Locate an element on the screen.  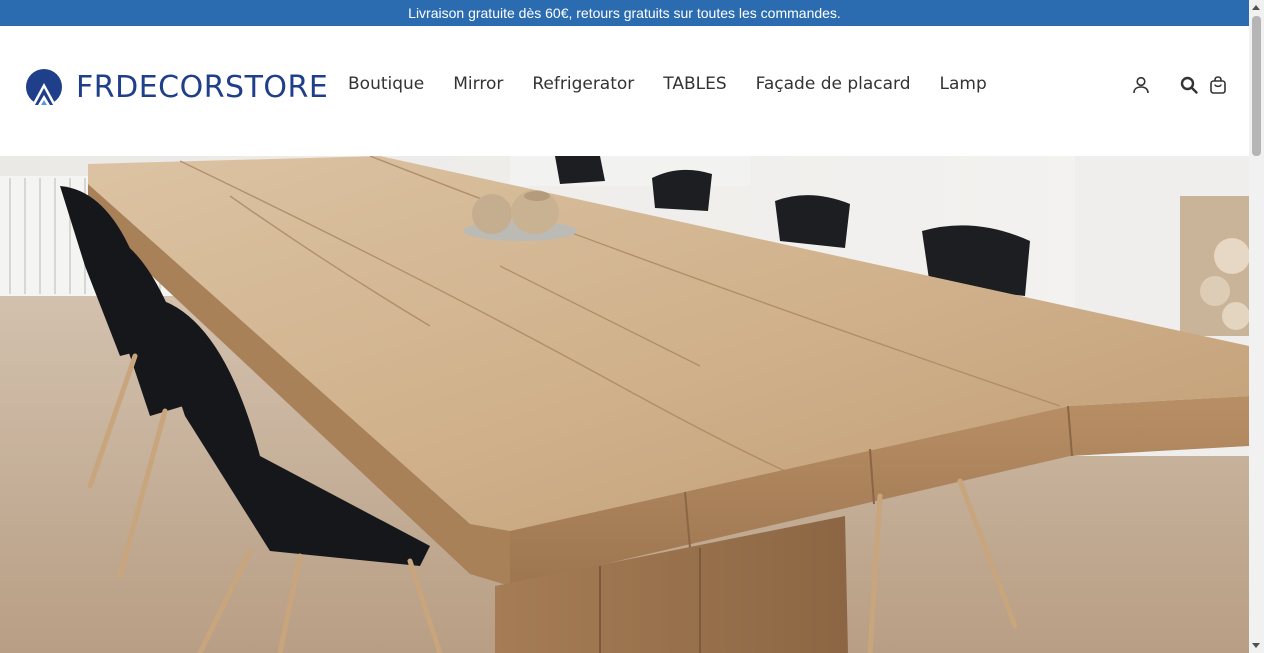
logo-mark-icon is located at coordinates (44, 87).